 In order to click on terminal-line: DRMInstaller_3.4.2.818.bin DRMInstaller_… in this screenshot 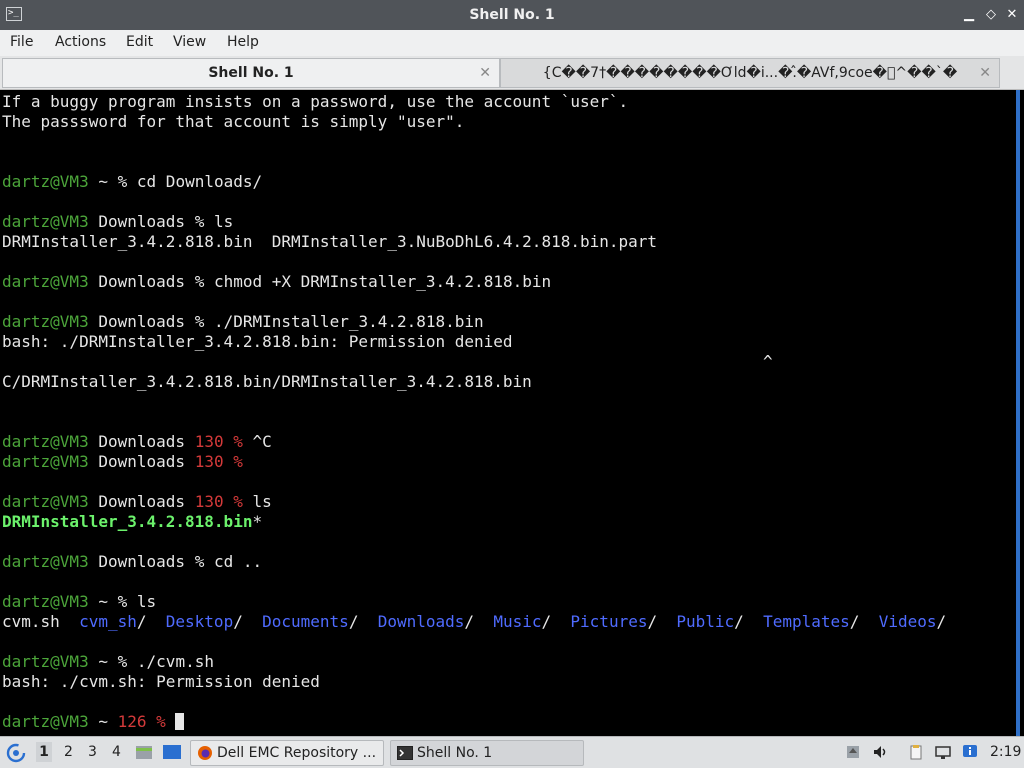, I will do `click(330, 241)`.